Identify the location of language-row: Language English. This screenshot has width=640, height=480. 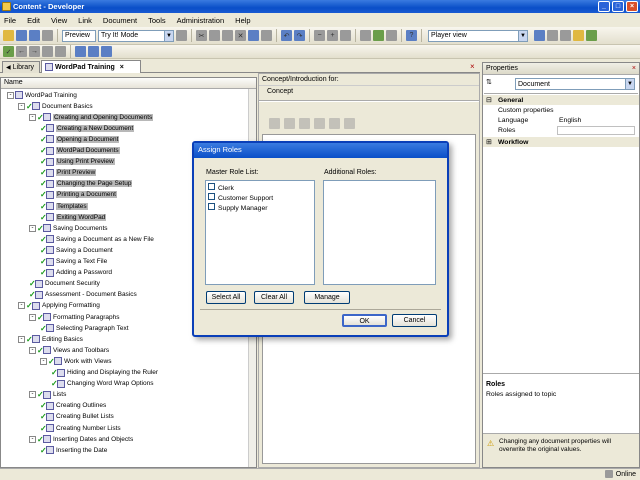
(561, 120).